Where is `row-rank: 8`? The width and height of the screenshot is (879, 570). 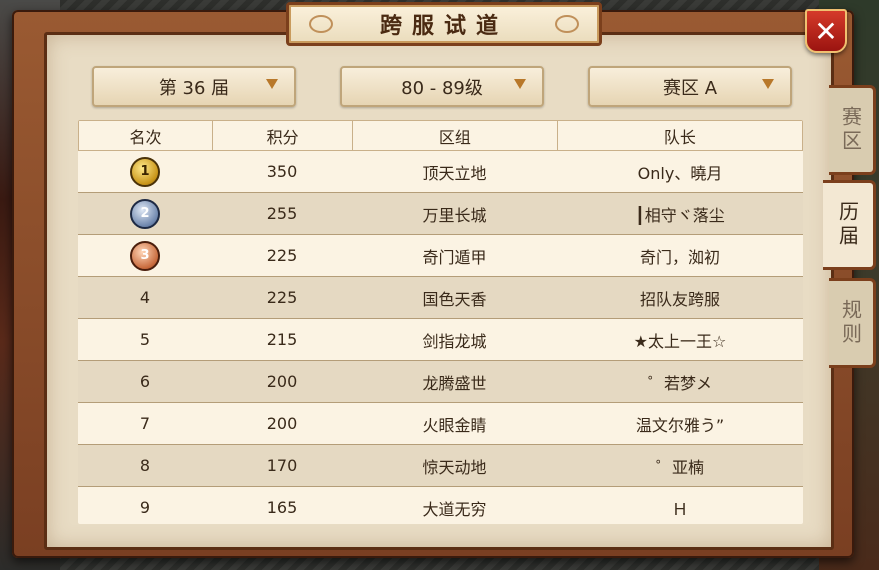 row-rank: 8 is located at coordinates (145, 465).